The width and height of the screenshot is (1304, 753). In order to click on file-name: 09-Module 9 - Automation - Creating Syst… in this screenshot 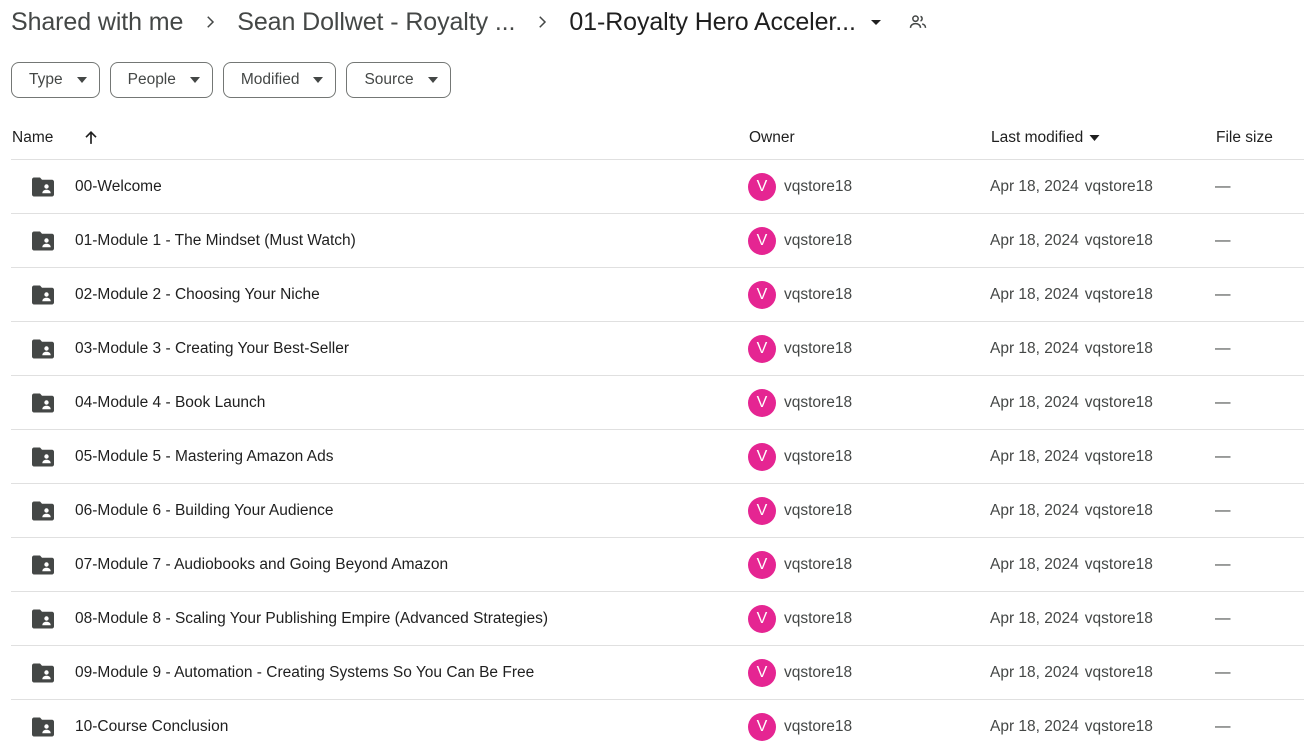, I will do `click(304, 673)`.